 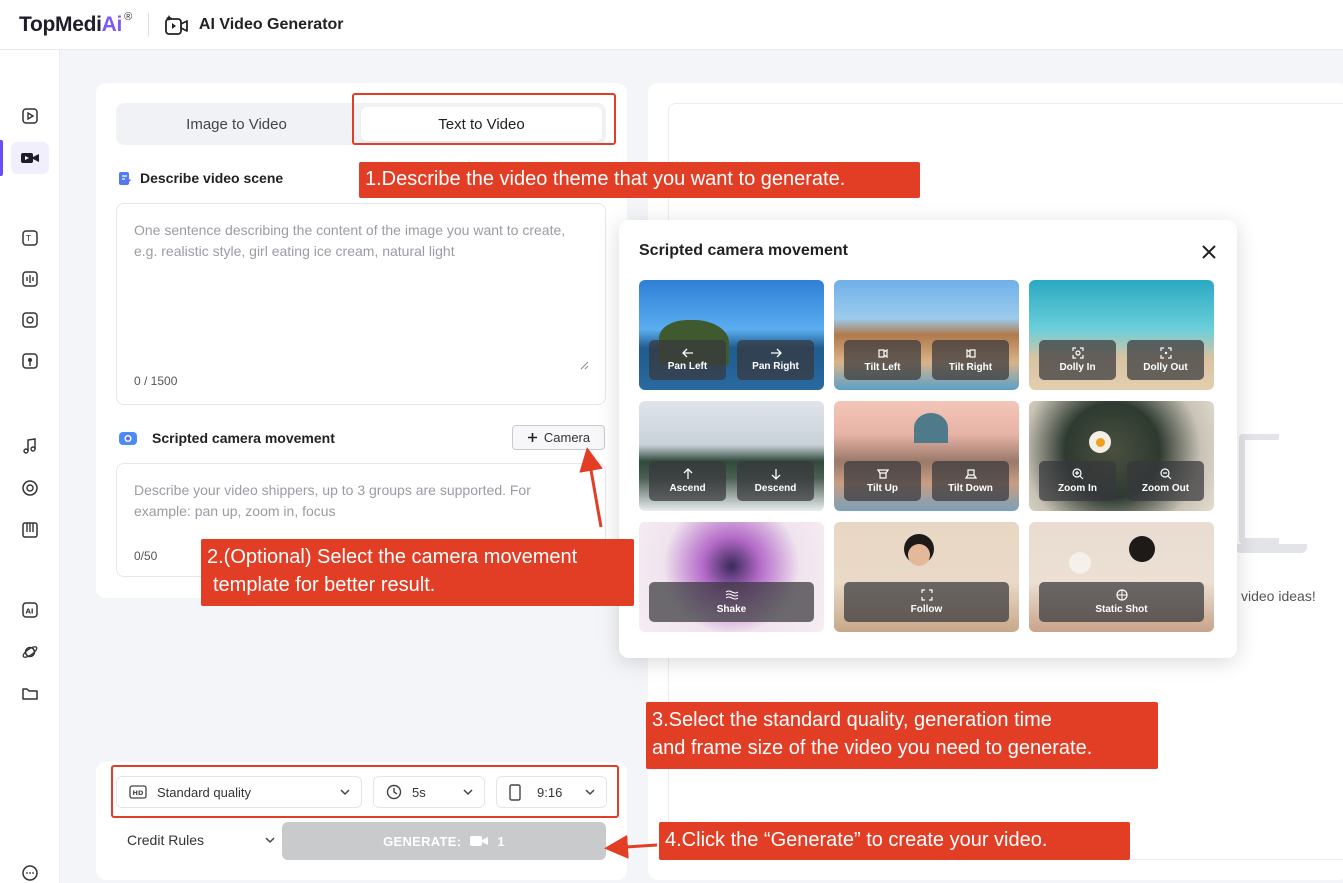 I want to click on svg-text: T, so click(x=28, y=238).